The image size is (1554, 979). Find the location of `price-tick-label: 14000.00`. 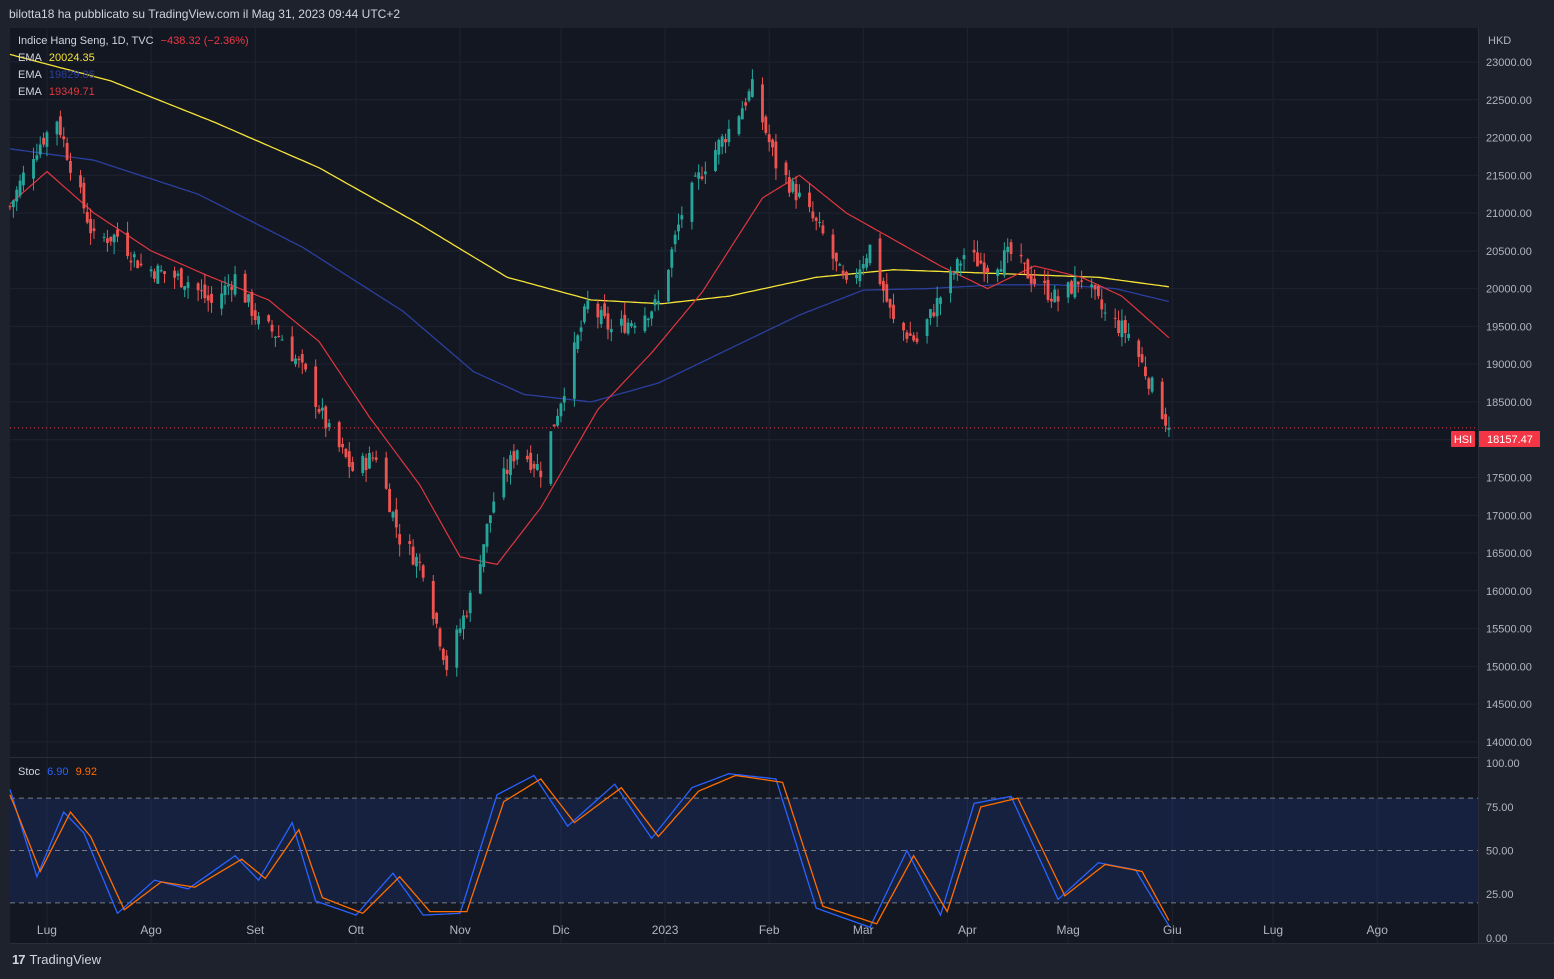

price-tick-label: 14000.00 is located at coordinates (1509, 743).